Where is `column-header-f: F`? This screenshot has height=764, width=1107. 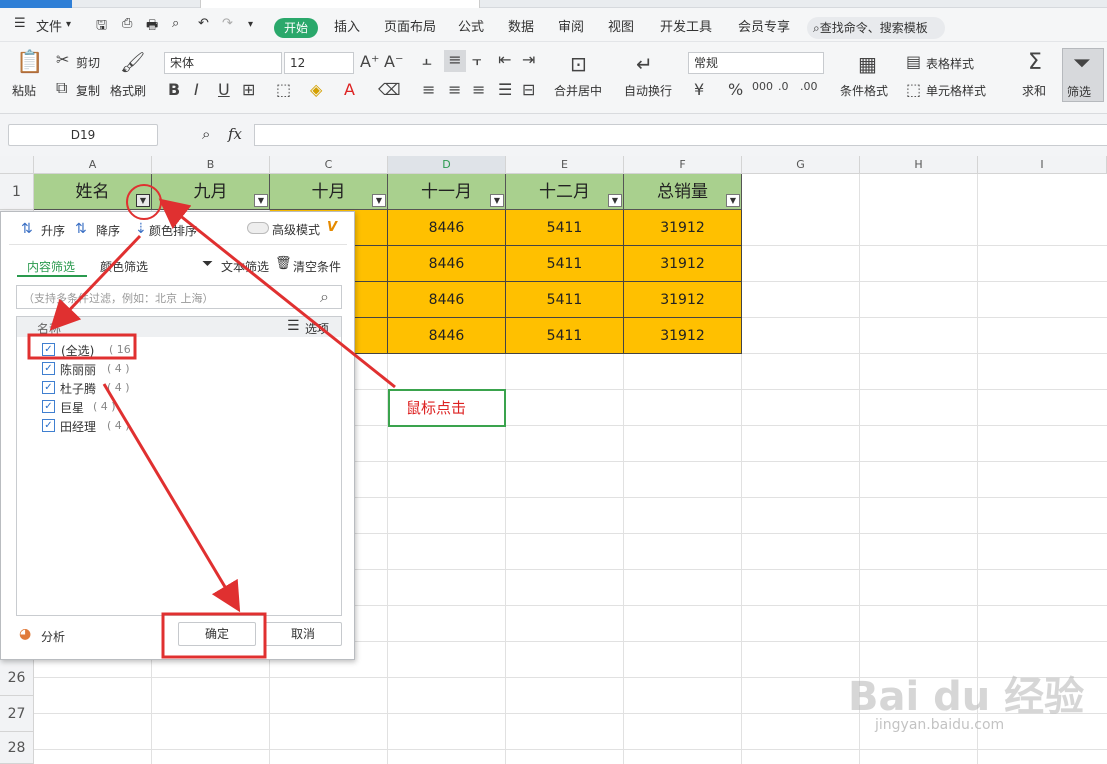
column-header-f: F is located at coordinates (683, 165).